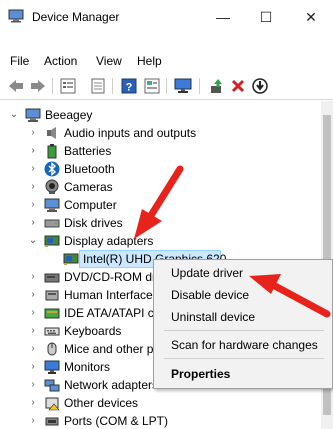  What do you see at coordinates (52, 385) in the screenshot?
I see `network-icon` at bounding box center [52, 385].